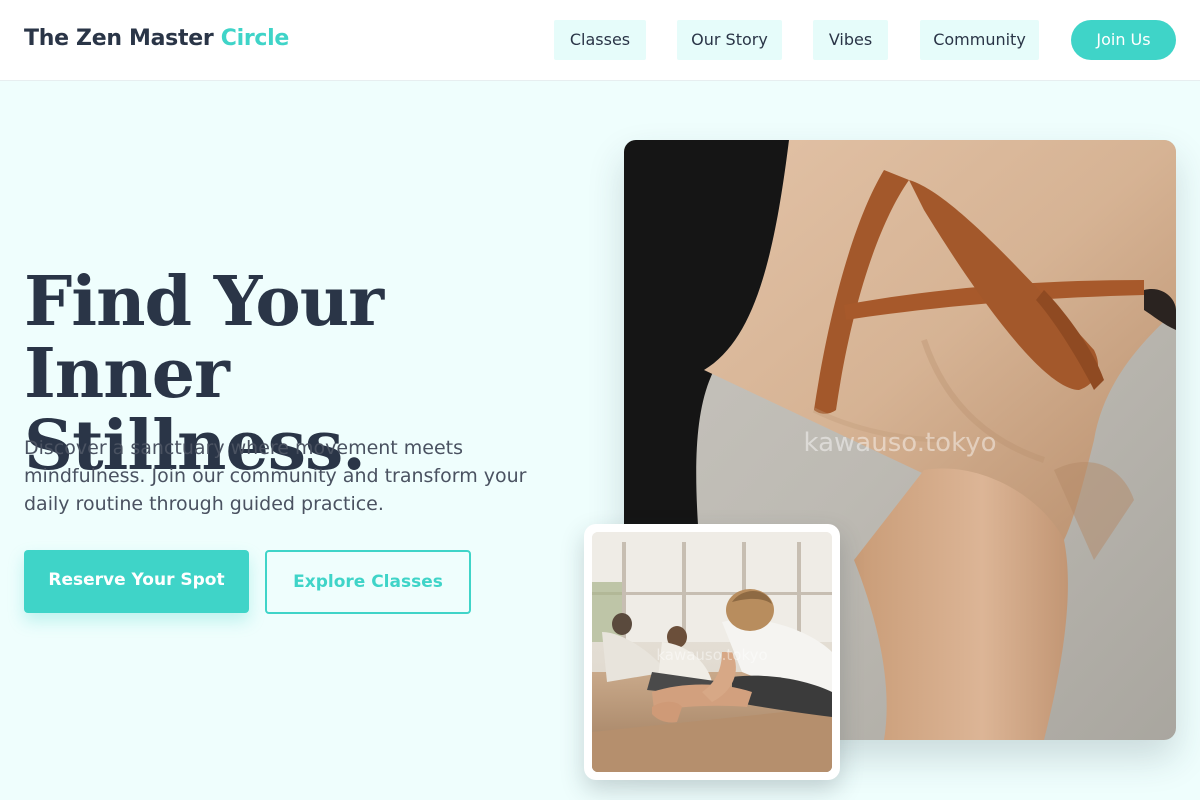 Image resolution: width=1200 pixels, height=800 pixels. I want to click on nav-link-classes: Classes, so click(600, 40).